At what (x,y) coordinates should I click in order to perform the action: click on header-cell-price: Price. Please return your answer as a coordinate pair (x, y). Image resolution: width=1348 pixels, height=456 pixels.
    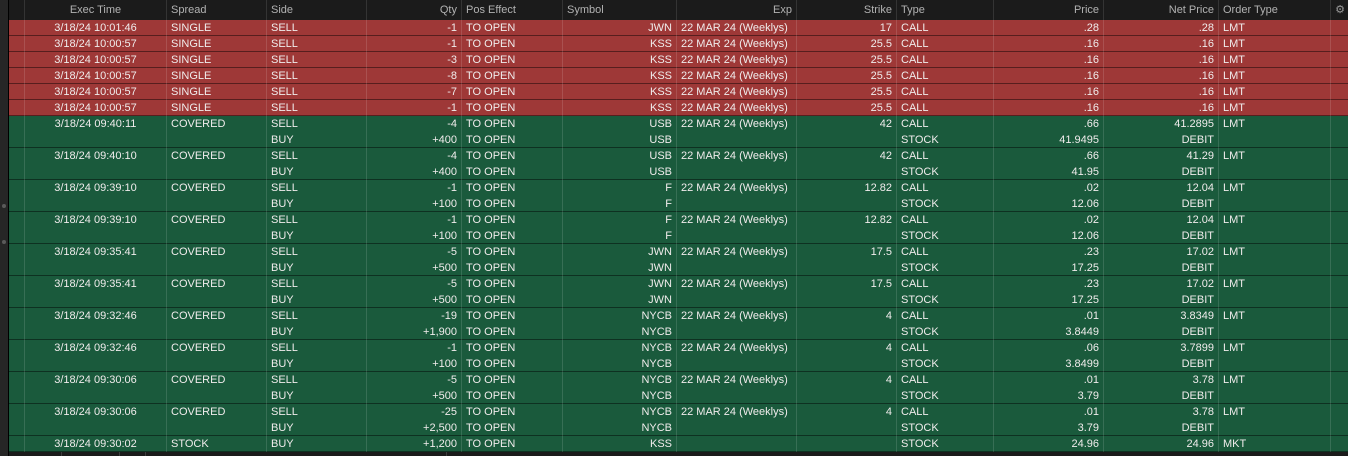
    Looking at the image, I should click on (1049, 10).